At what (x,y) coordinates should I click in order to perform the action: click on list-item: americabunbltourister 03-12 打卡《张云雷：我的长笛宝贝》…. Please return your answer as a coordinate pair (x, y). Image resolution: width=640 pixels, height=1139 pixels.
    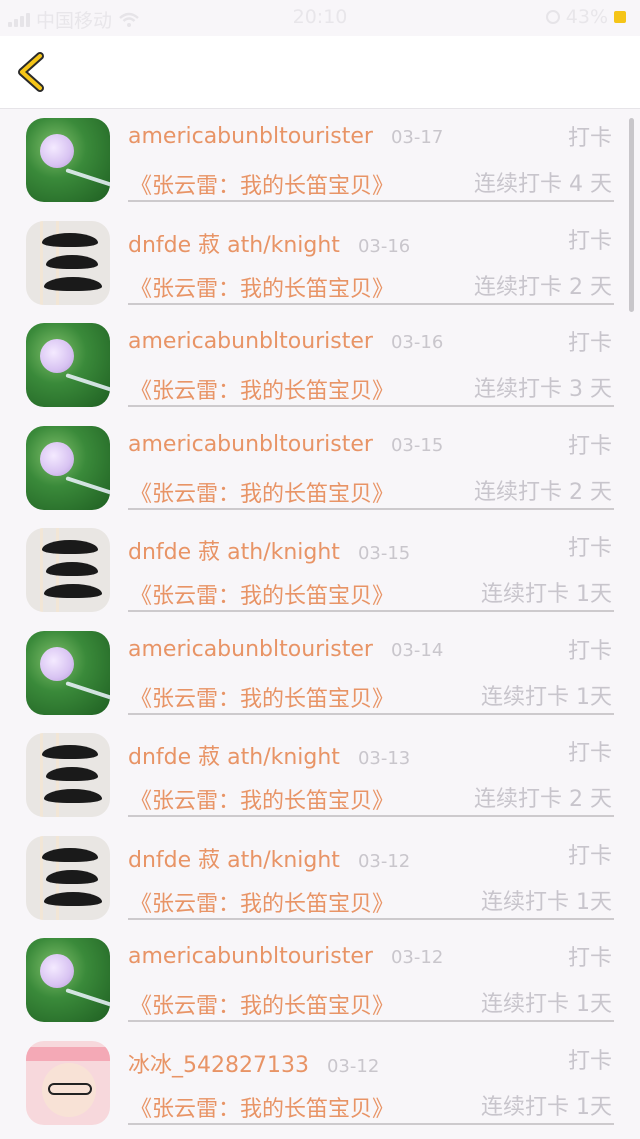
    Looking at the image, I should click on (320, 979).